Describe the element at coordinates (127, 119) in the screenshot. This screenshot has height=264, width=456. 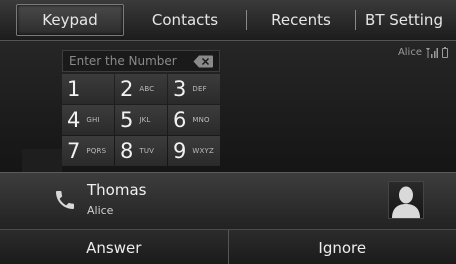
I see `key-digit: 5` at that location.